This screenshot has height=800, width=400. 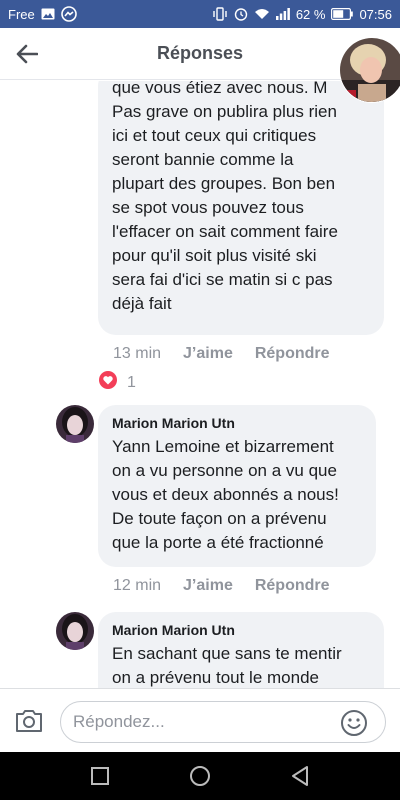 I want to click on back-nav-button, so click(x=300, y=776).